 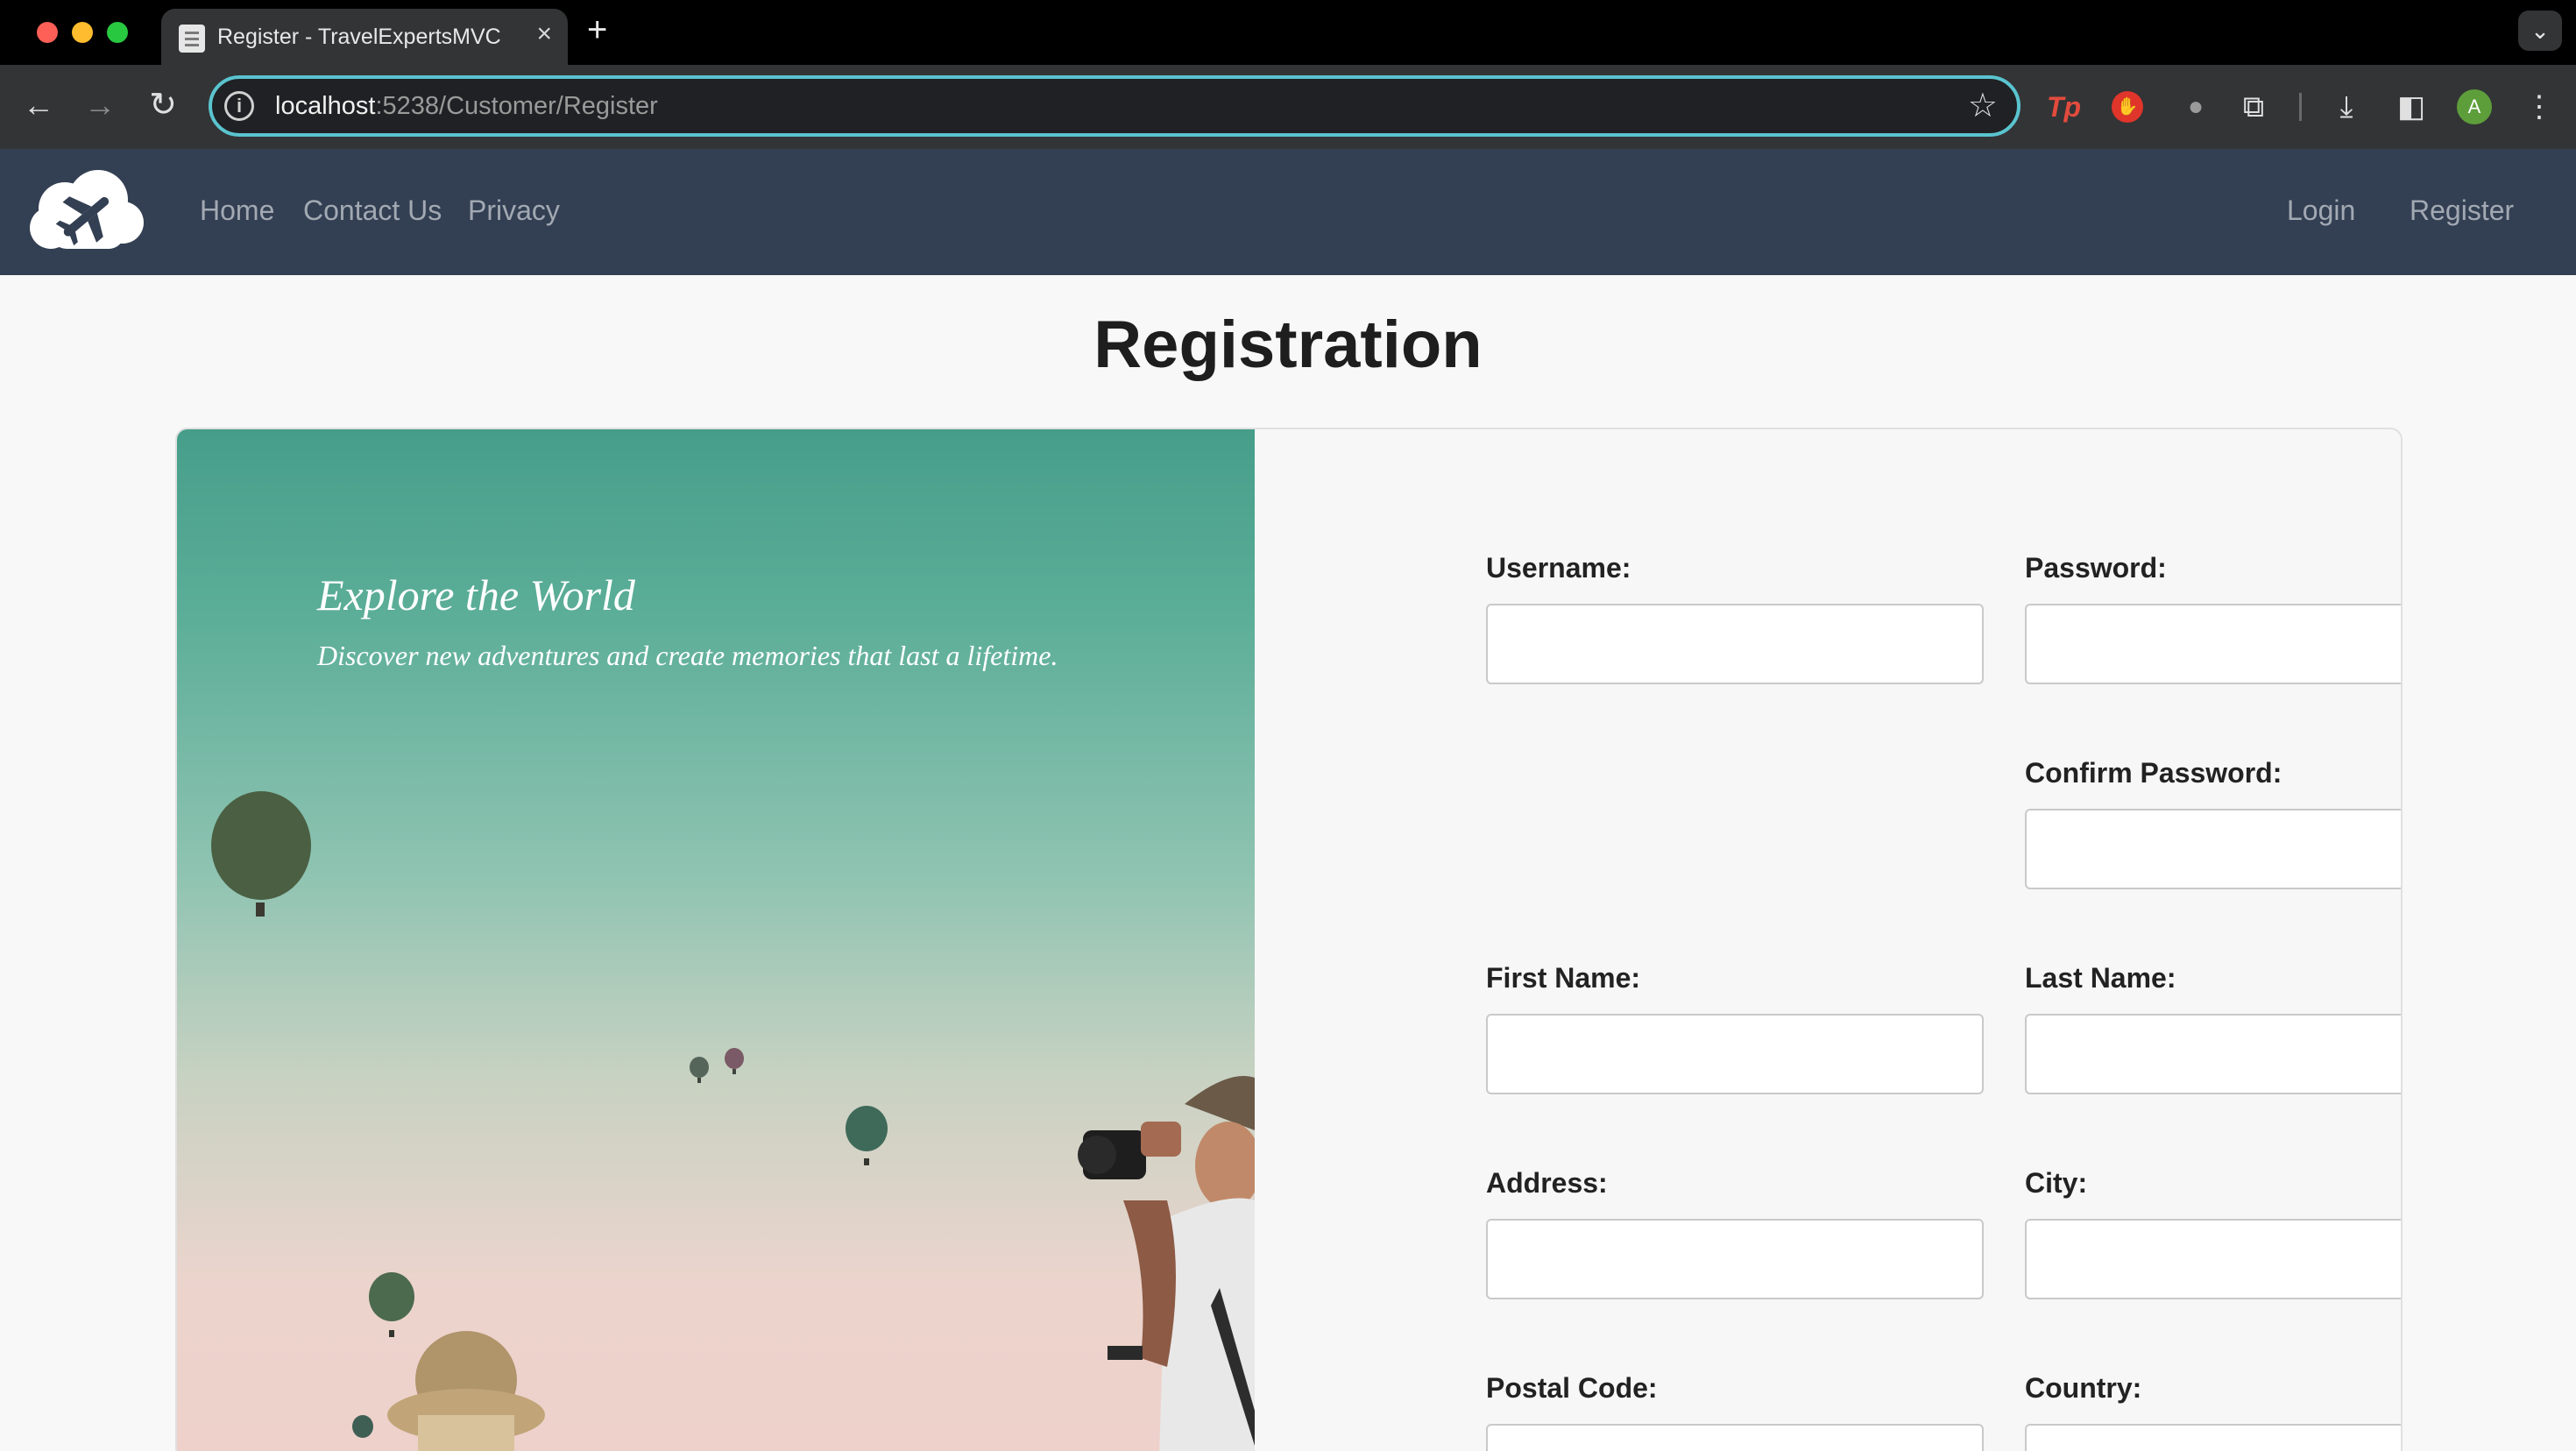 What do you see at coordinates (2056, 1183) in the screenshot?
I see `city-label: City:` at bounding box center [2056, 1183].